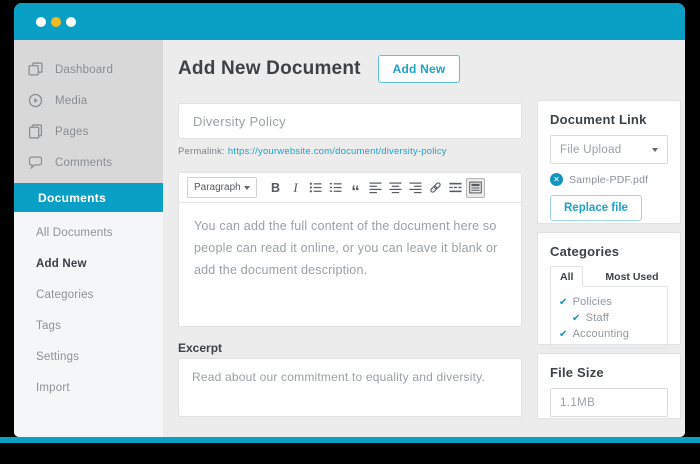  Describe the element at coordinates (35, 100) in the screenshot. I see `media-icon` at that location.